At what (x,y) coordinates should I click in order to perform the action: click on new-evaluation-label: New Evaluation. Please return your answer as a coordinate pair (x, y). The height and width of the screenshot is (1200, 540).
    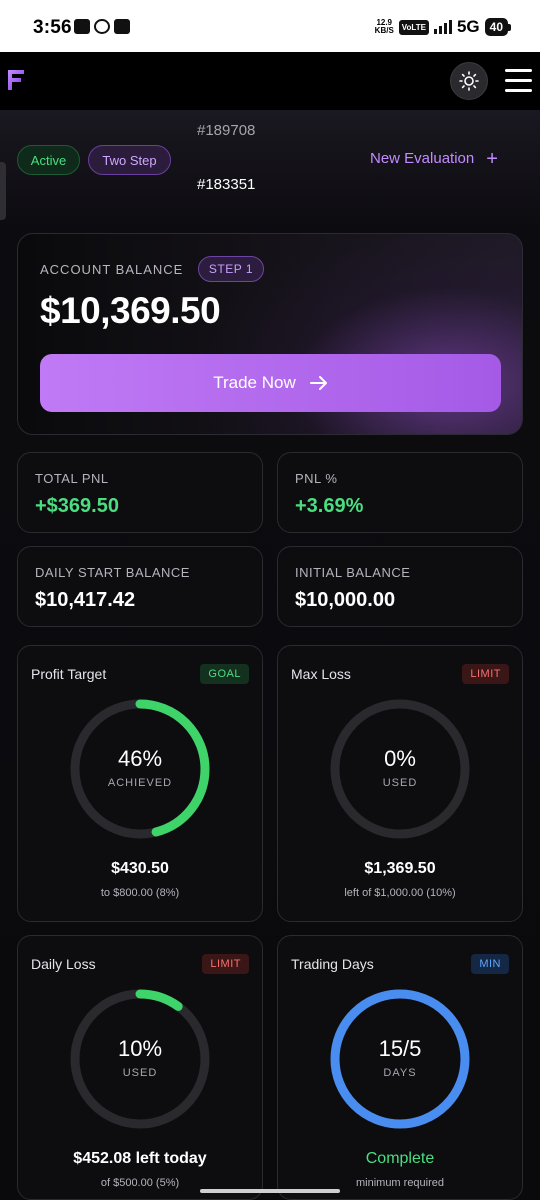
    Looking at the image, I should click on (422, 158).